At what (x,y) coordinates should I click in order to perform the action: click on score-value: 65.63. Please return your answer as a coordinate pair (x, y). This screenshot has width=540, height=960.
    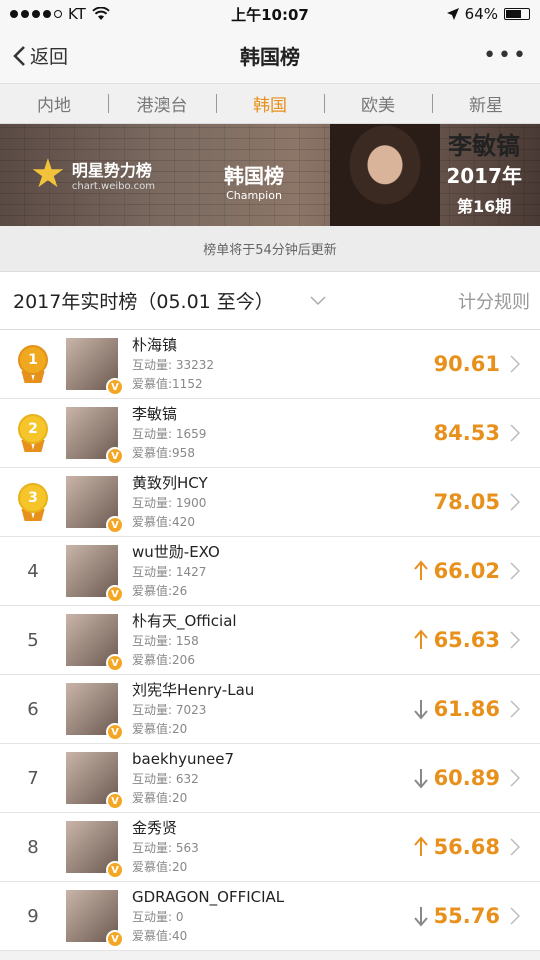
    Looking at the image, I should click on (466, 640).